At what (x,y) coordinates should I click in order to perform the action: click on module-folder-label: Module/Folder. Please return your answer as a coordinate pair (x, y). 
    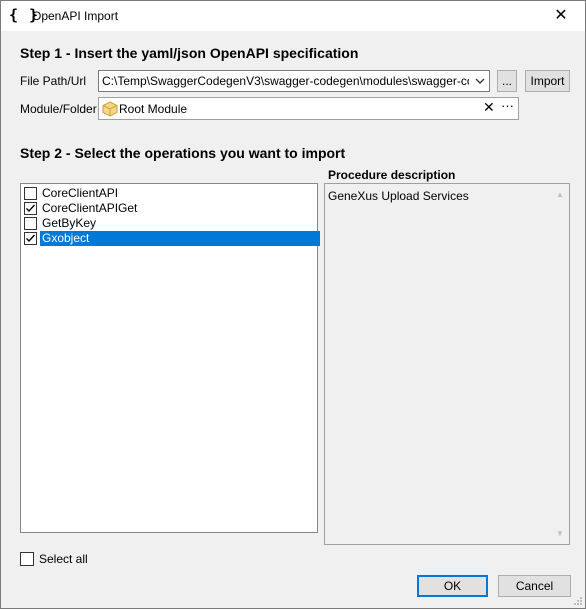
    Looking at the image, I should click on (58, 109).